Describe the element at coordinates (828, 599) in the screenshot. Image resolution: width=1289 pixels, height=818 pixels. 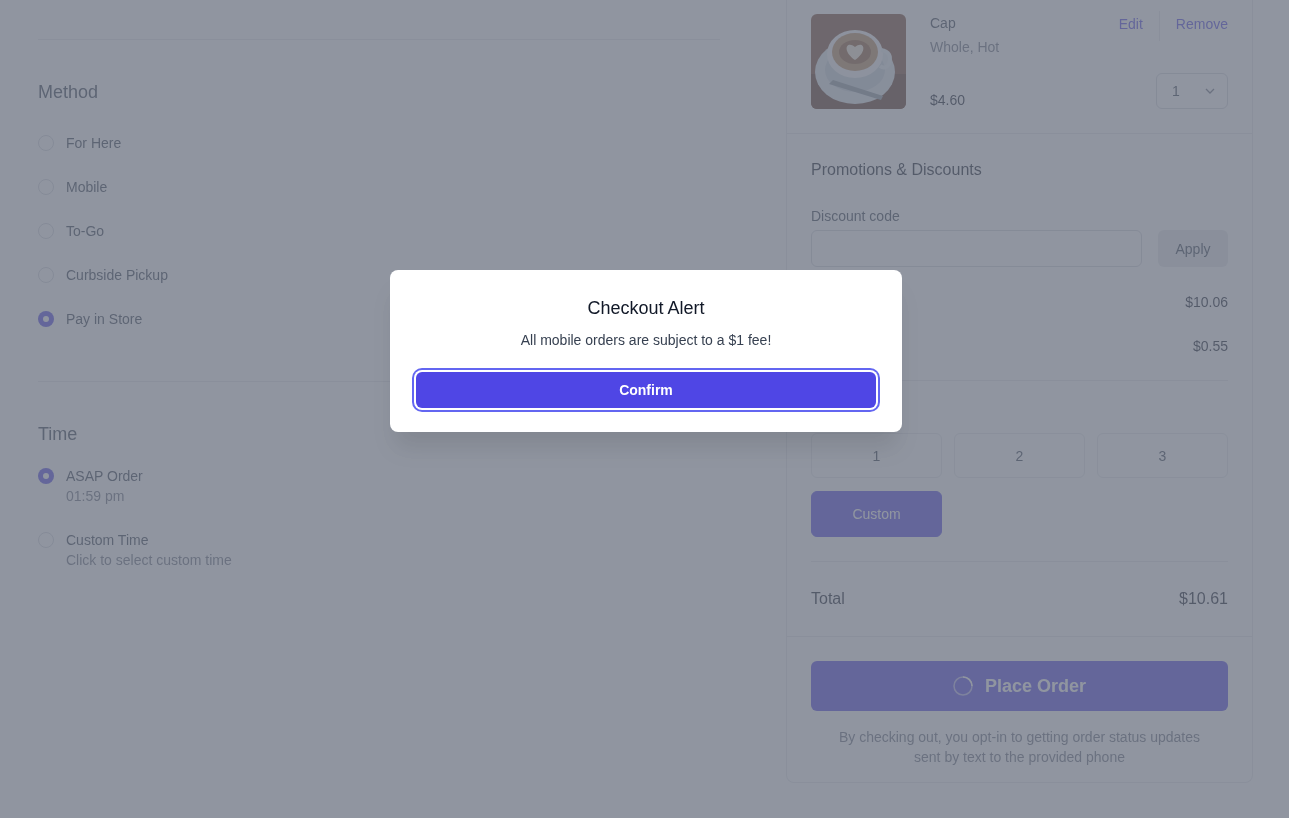
I see `total-label: Total` at that location.